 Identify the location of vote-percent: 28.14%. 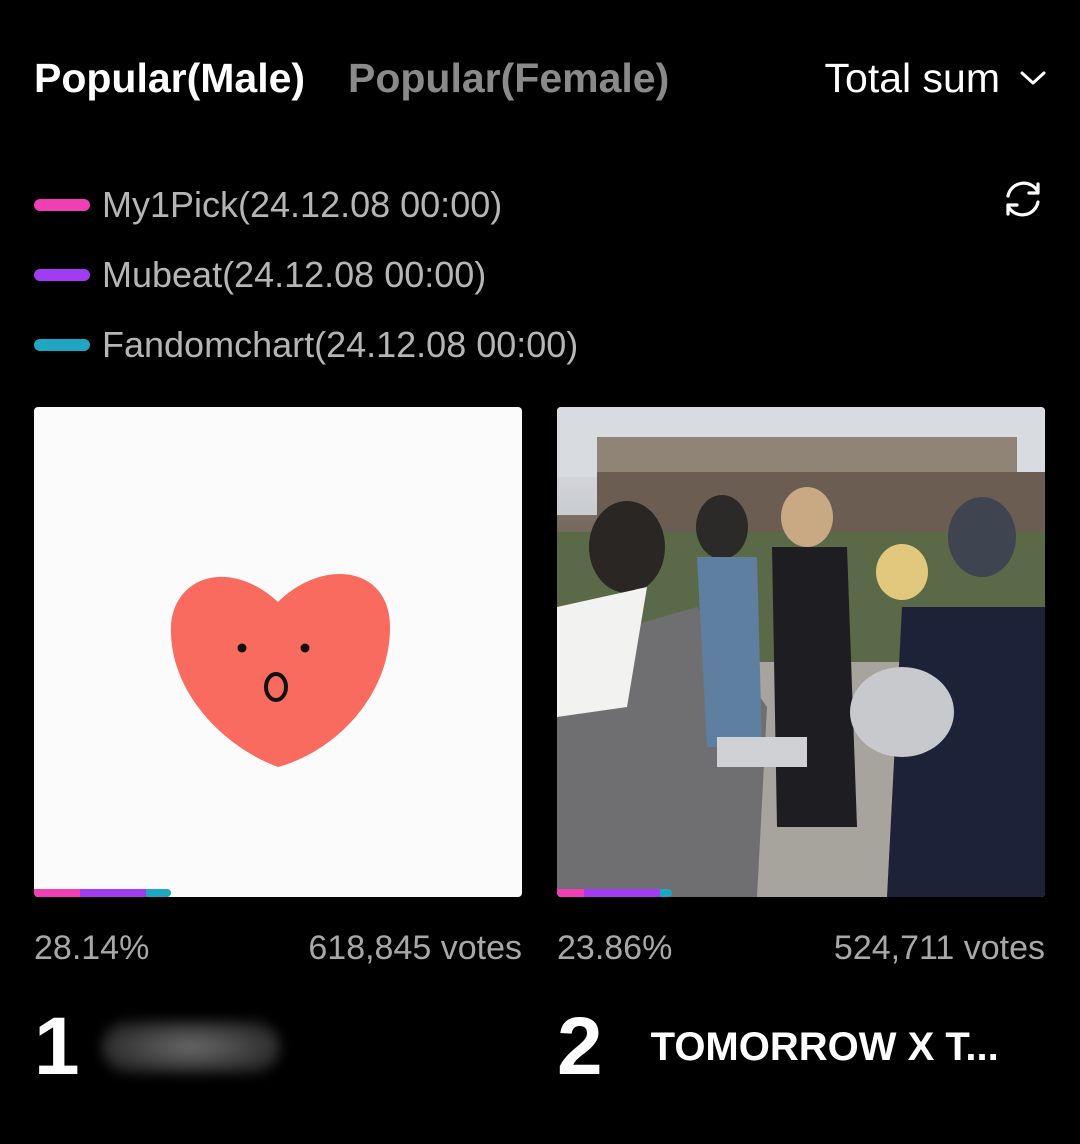
(92, 948).